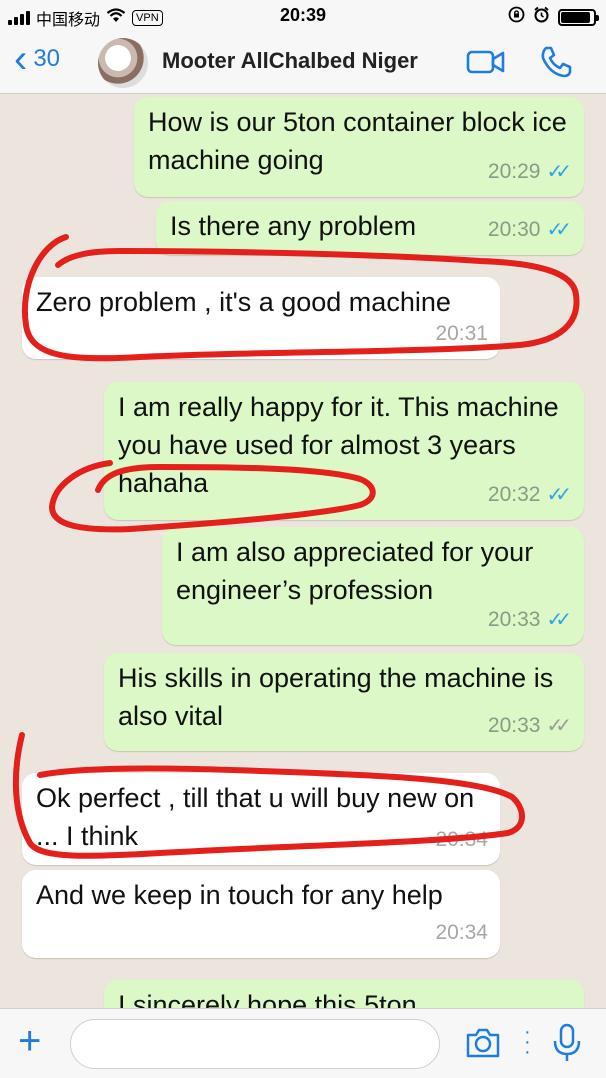 The width and height of the screenshot is (606, 1078). I want to click on microphone-icon, so click(567, 1045).